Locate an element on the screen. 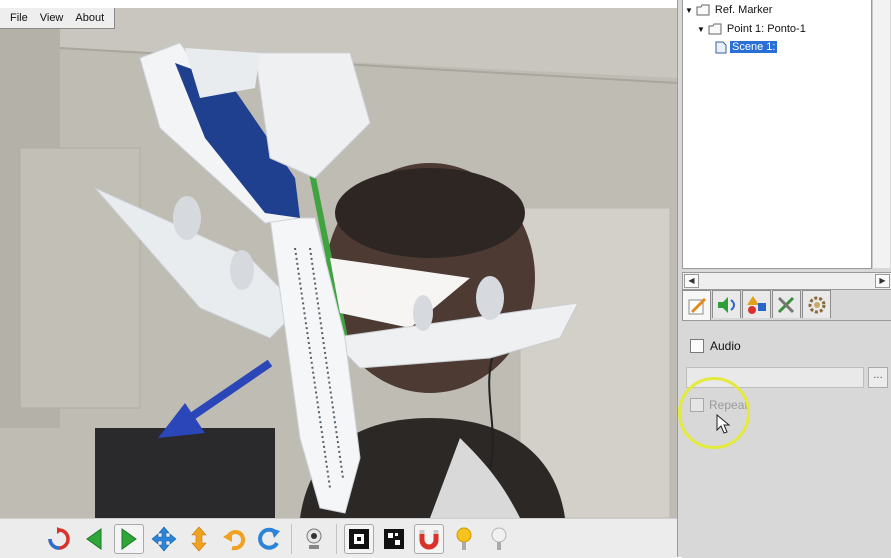 This screenshot has height=558, width=891. previous-button is located at coordinates (94, 539).